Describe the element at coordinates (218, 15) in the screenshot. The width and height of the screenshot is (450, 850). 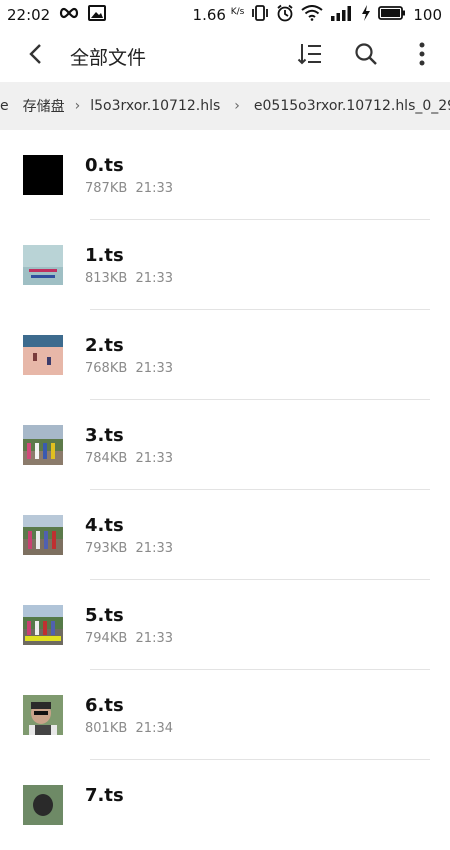
I see `network-speed: 1.66 K/s` at that location.